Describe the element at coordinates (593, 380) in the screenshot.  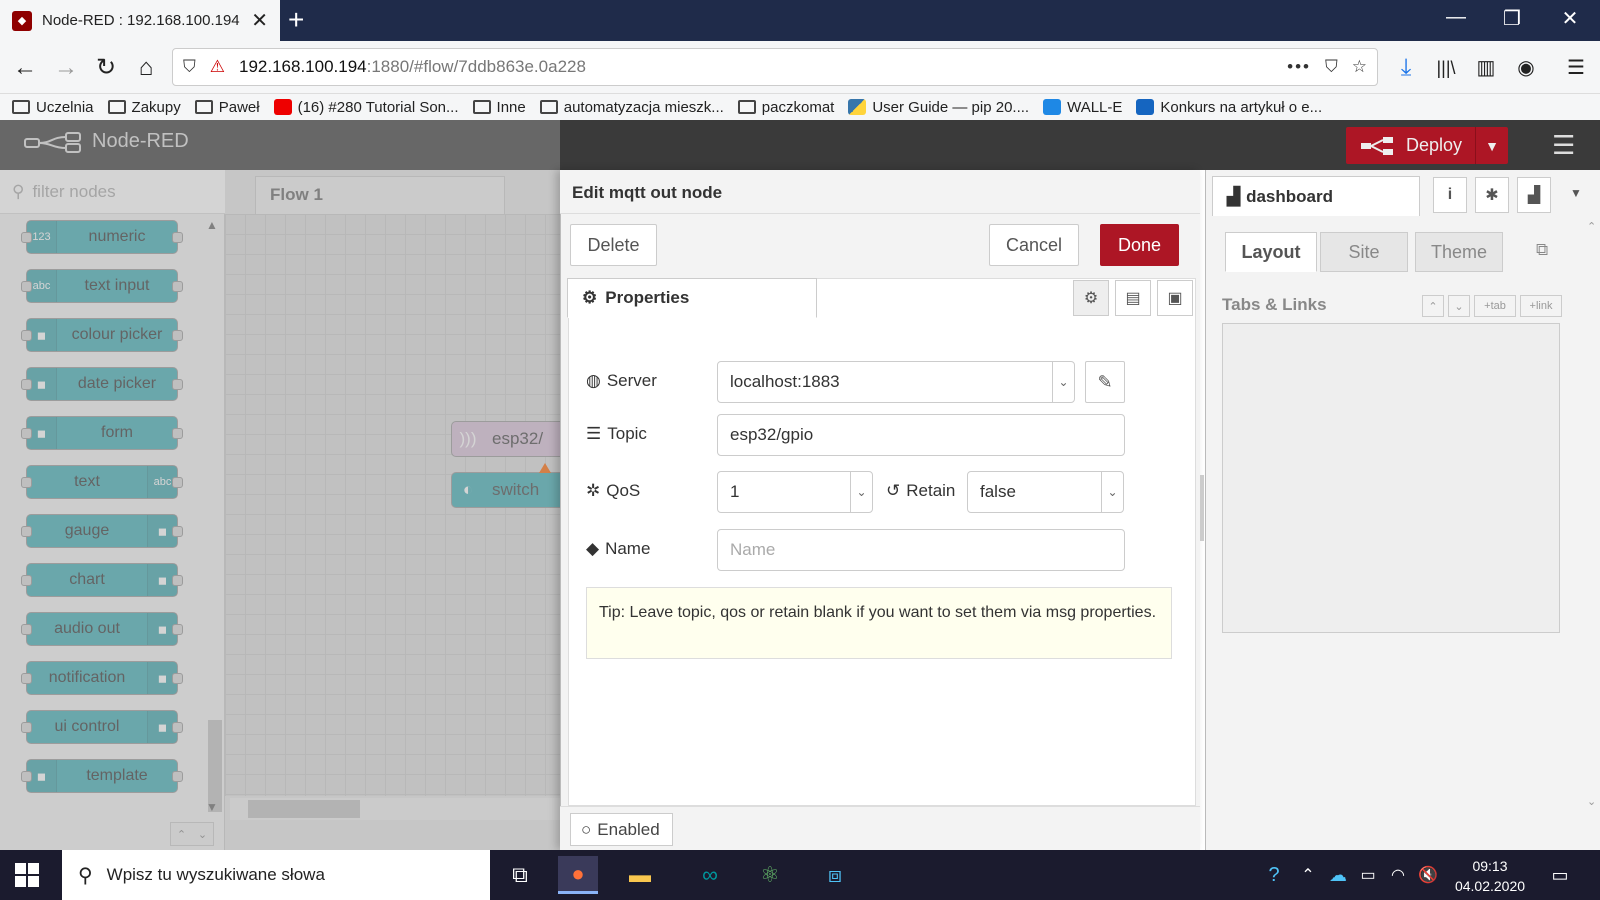
I see `globe-icon: ◍` at that location.